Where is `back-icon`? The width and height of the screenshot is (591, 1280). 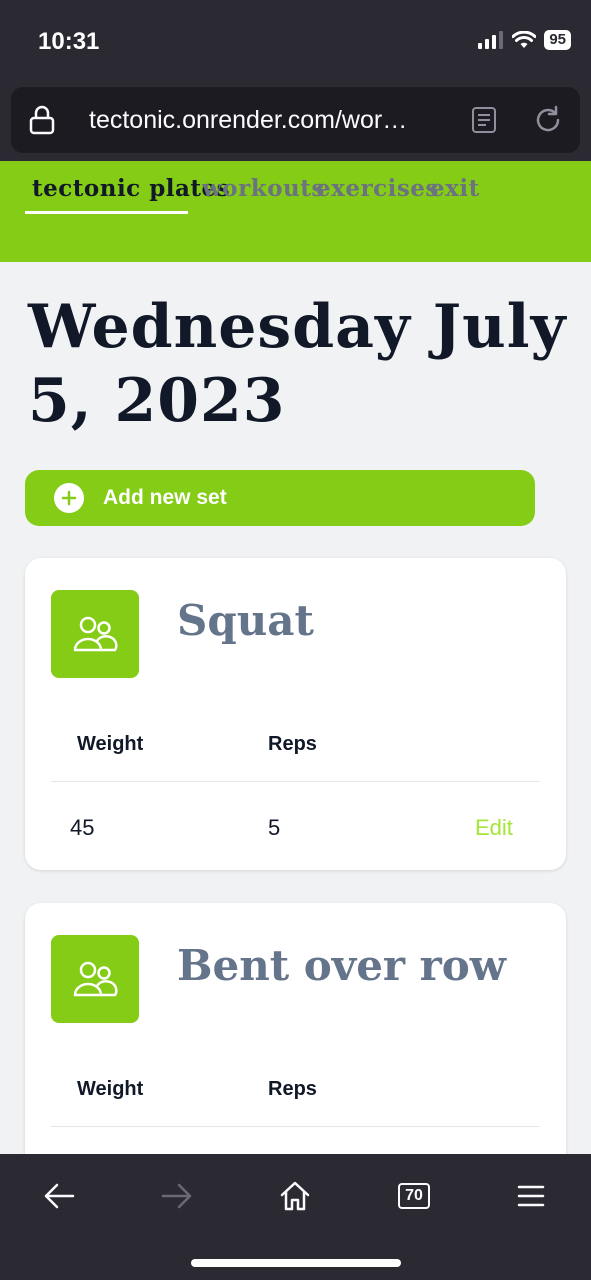 back-icon is located at coordinates (59, 1196).